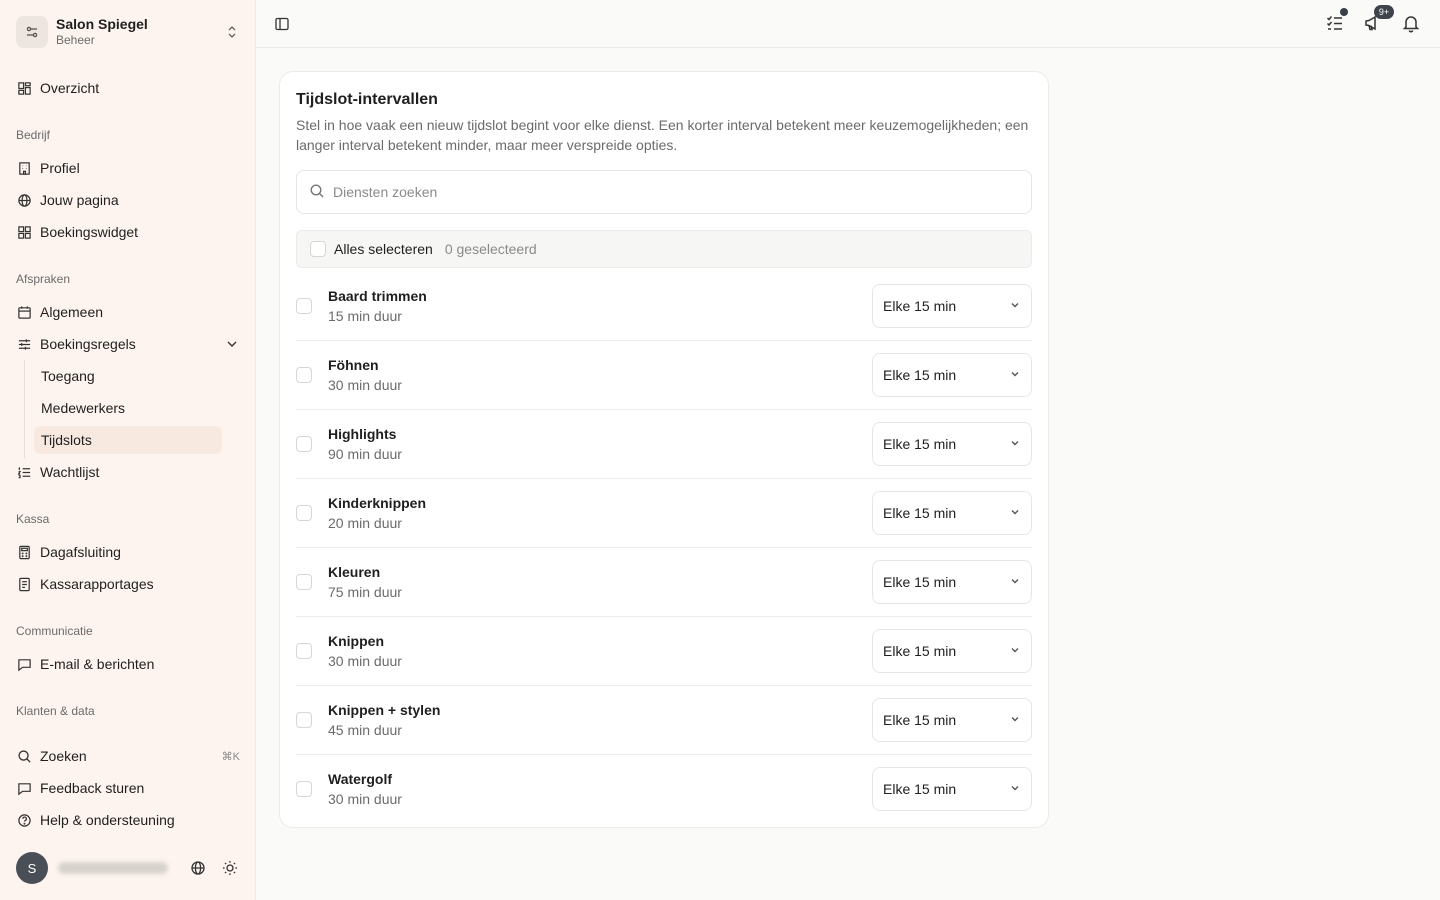 The height and width of the screenshot is (900, 1440). I want to click on service-row: Baard trimmen 15 min duur Elke 15 min, so click(664, 306).